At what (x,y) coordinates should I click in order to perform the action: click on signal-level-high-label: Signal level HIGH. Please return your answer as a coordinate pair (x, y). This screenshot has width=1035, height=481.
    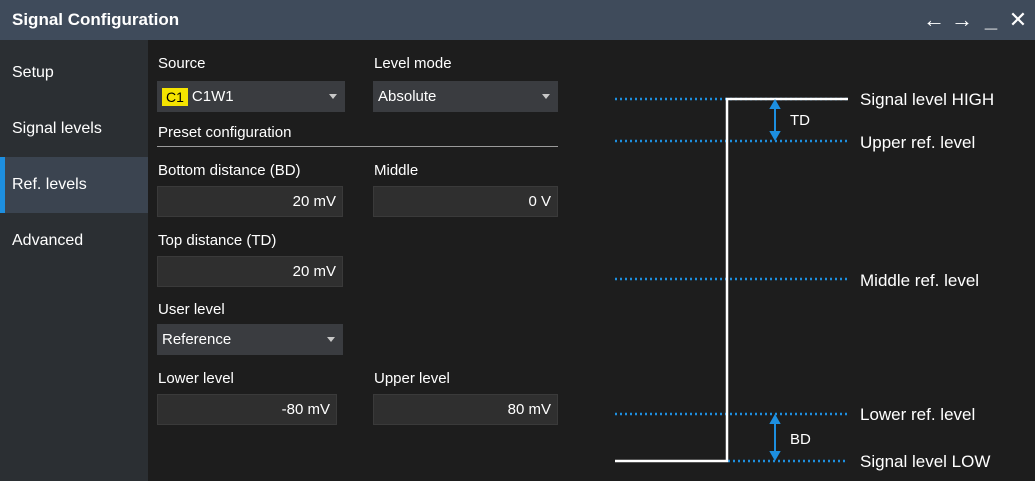
    Looking at the image, I should click on (927, 99).